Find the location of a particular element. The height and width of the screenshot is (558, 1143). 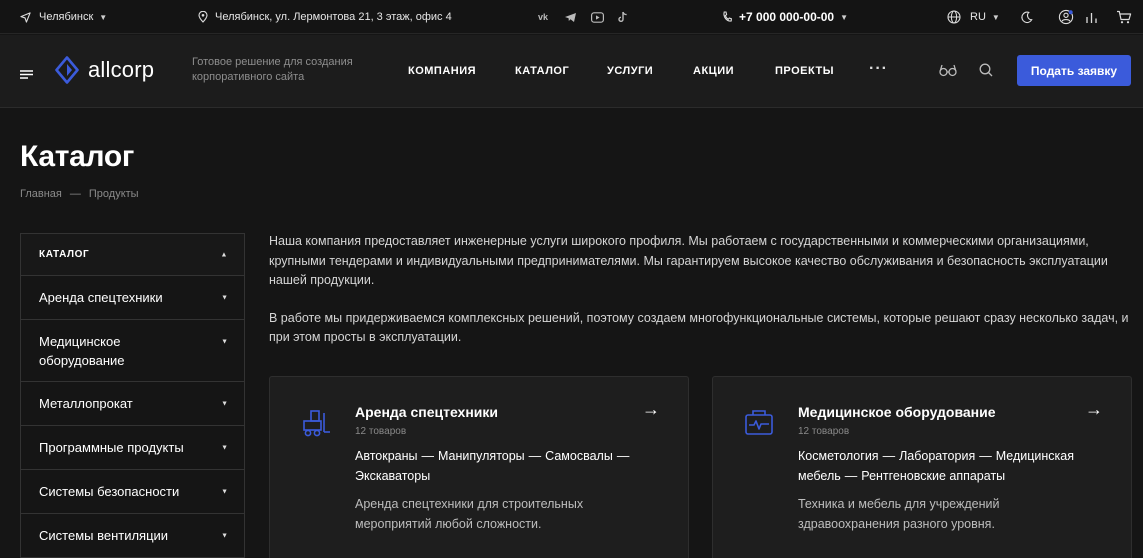

phone-icon is located at coordinates (727, 17).